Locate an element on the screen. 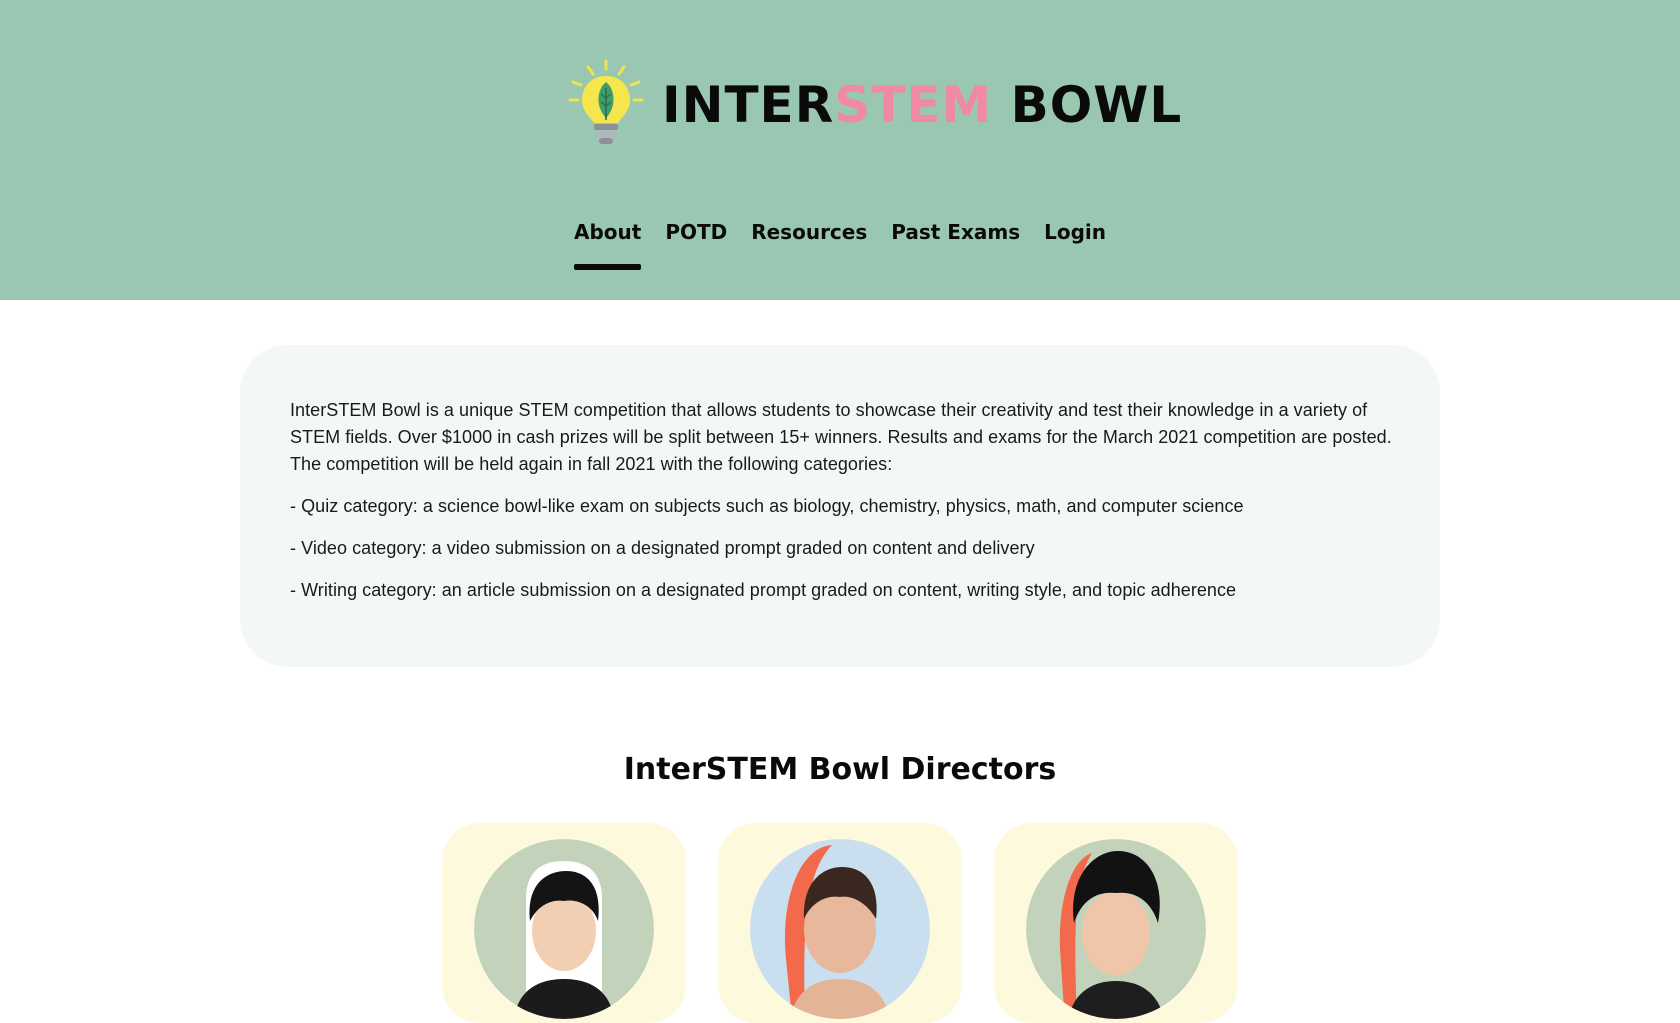  site-title-bowl: BOWL is located at coordinates (1087, 105).